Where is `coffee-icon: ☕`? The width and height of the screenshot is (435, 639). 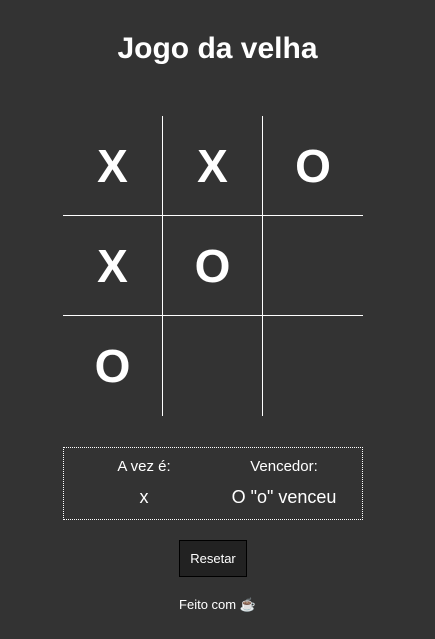
coffee-icon: ☕ is located at coordinates (247, 604).